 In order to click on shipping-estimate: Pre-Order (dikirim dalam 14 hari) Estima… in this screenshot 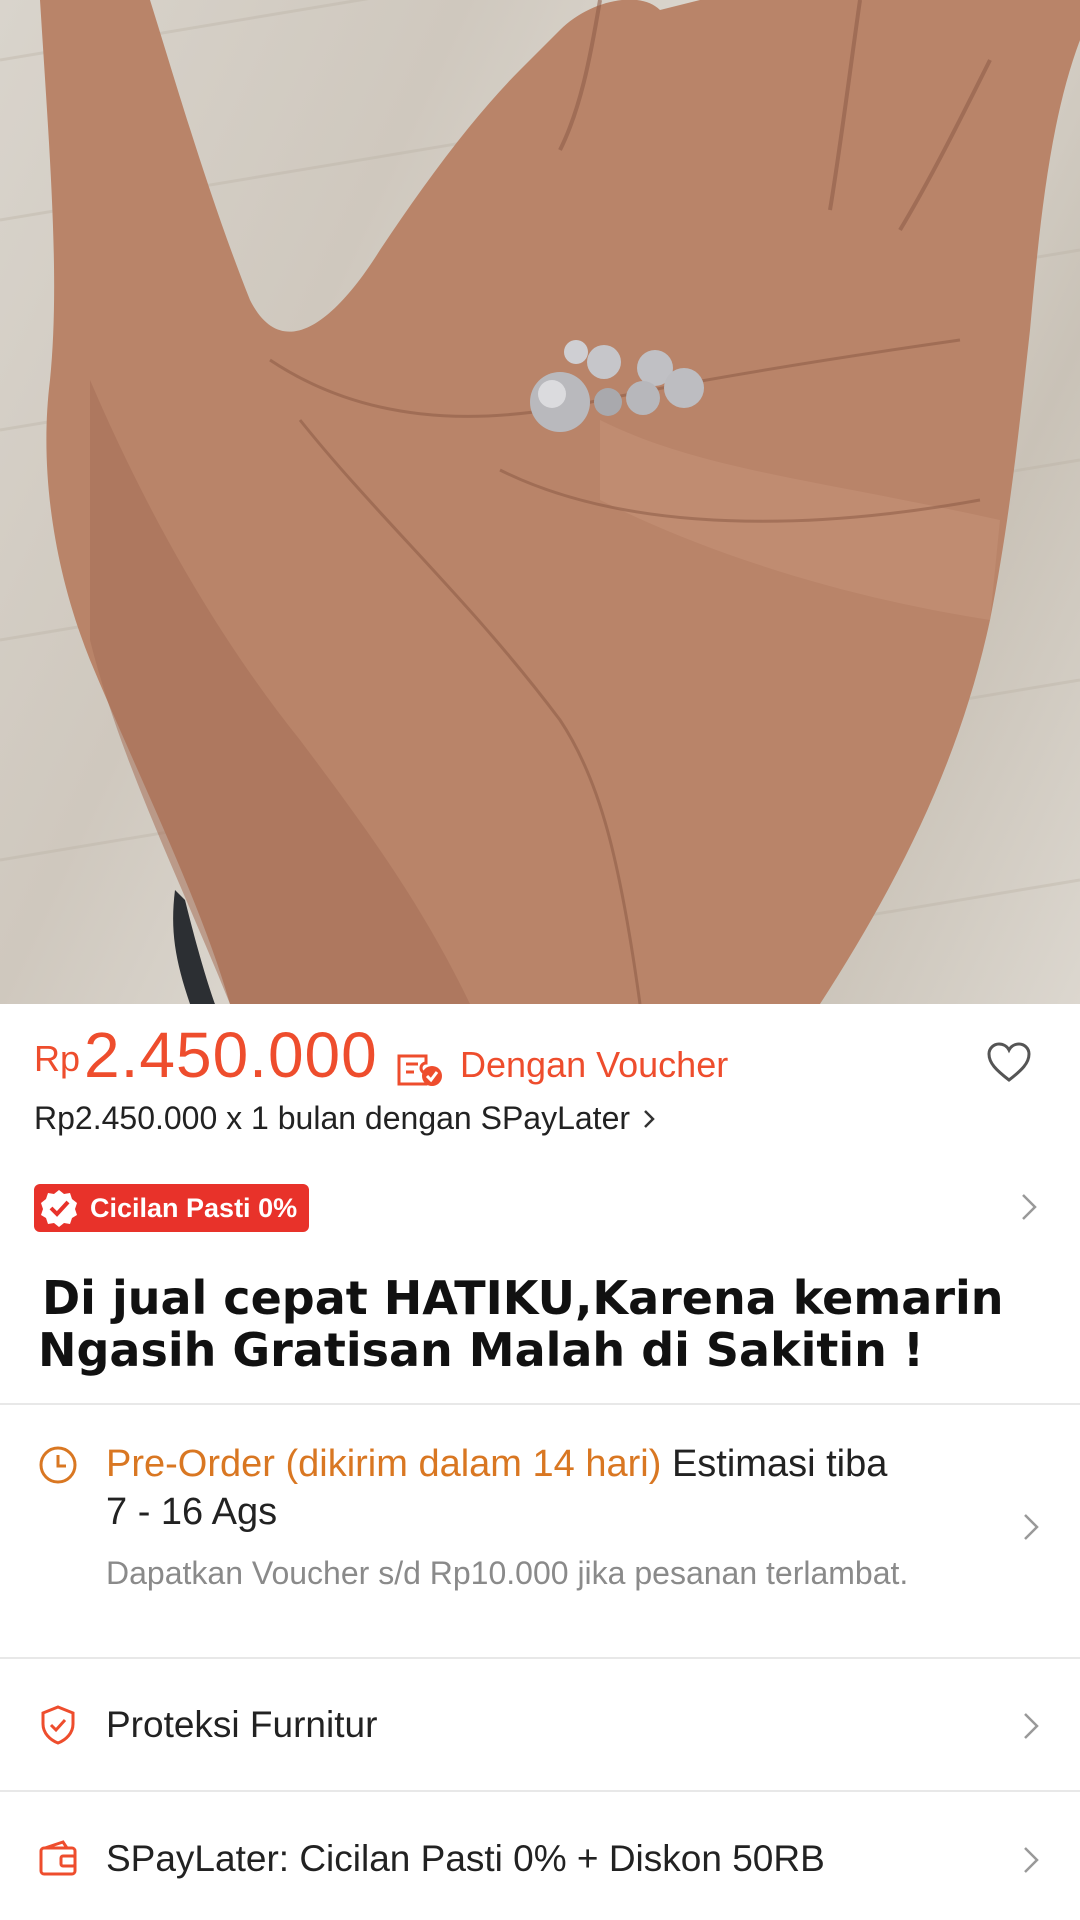, I will do `click(556, 1488)`.